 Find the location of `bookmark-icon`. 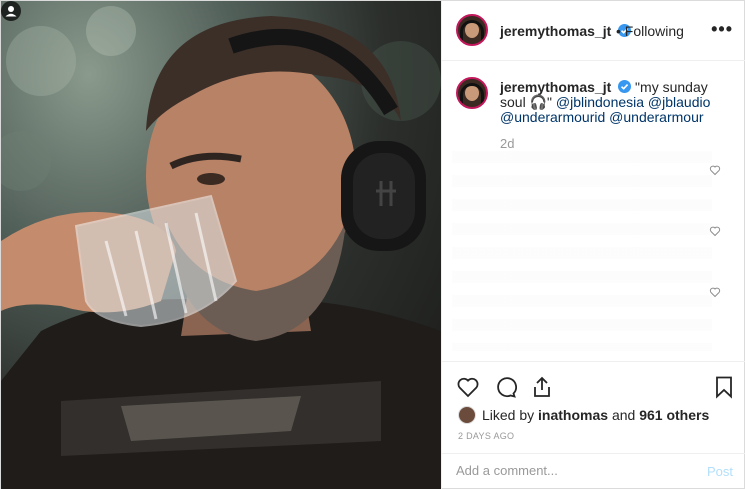

bookmark-icon is located at coordinates (724, 387).